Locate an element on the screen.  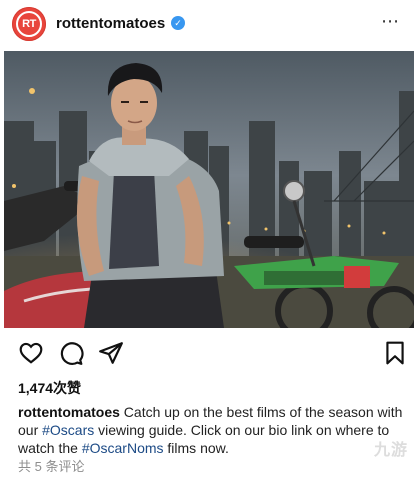
avatar: RT is located at coordinates (29, 24).